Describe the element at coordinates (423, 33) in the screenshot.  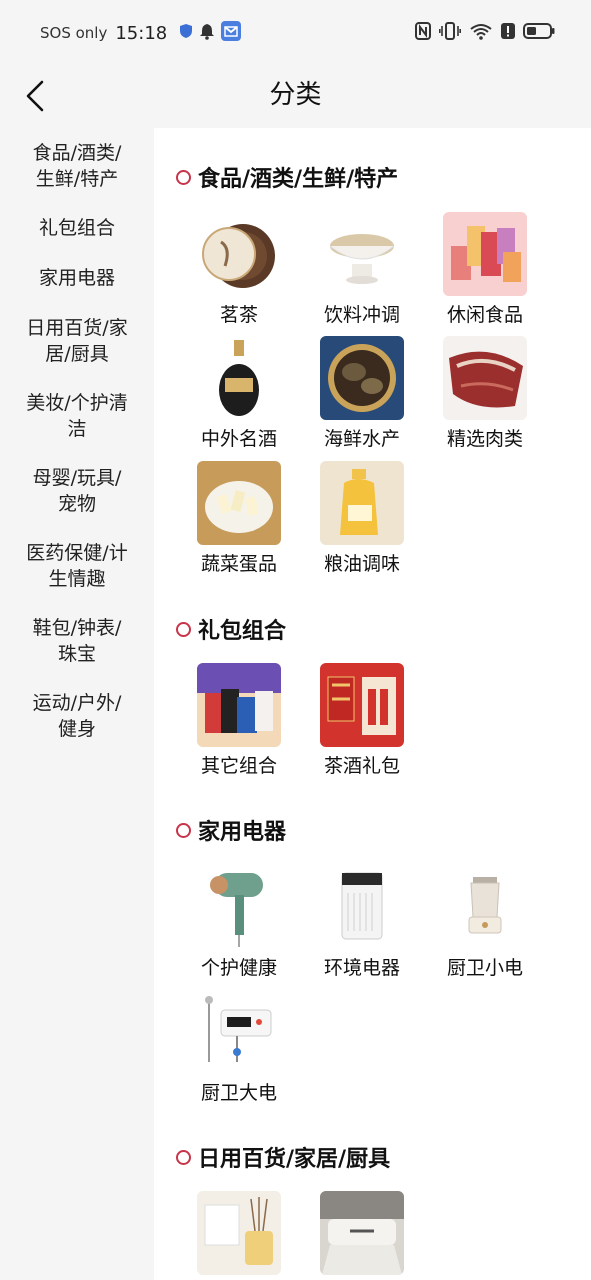
I see `nfc-icon` at that location.